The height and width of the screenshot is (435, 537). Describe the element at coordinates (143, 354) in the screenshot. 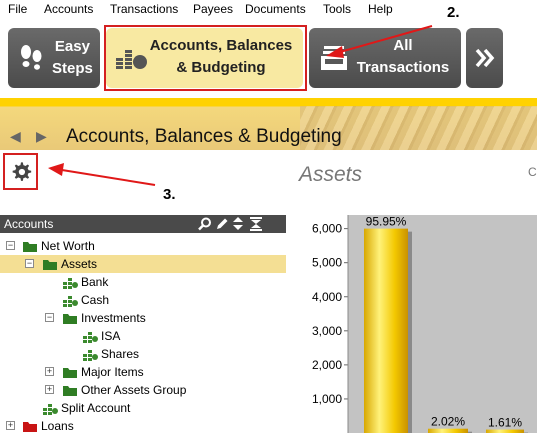

I see `tree-row: Shares` at that location.